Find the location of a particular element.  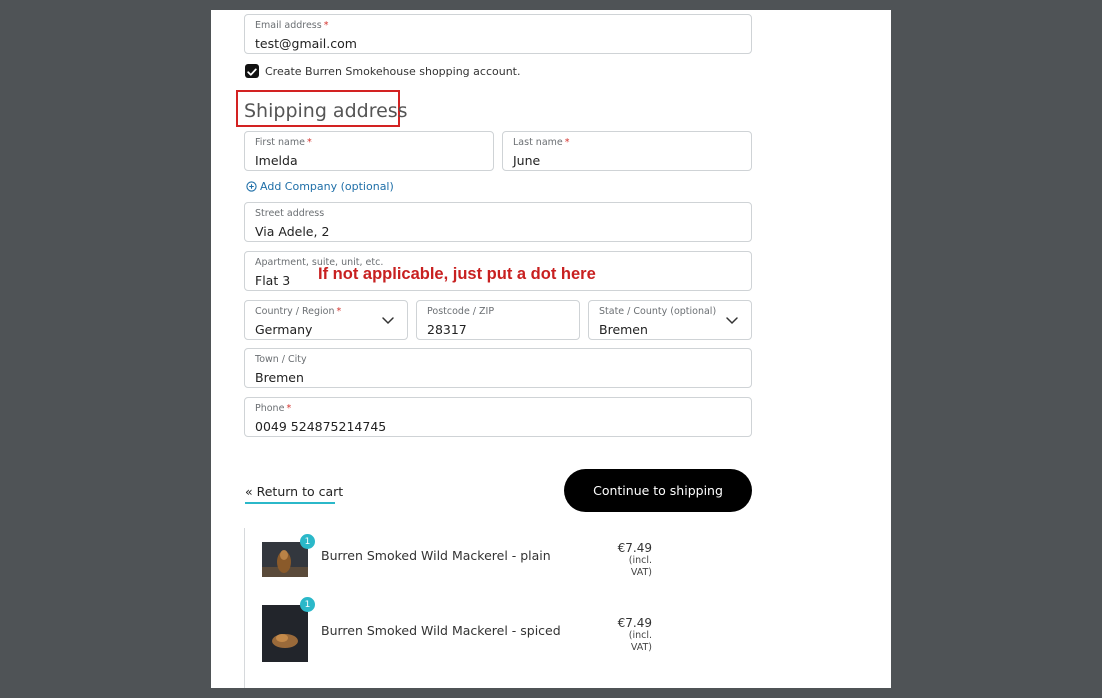

summary-divider is located at coordinates (244, 608).